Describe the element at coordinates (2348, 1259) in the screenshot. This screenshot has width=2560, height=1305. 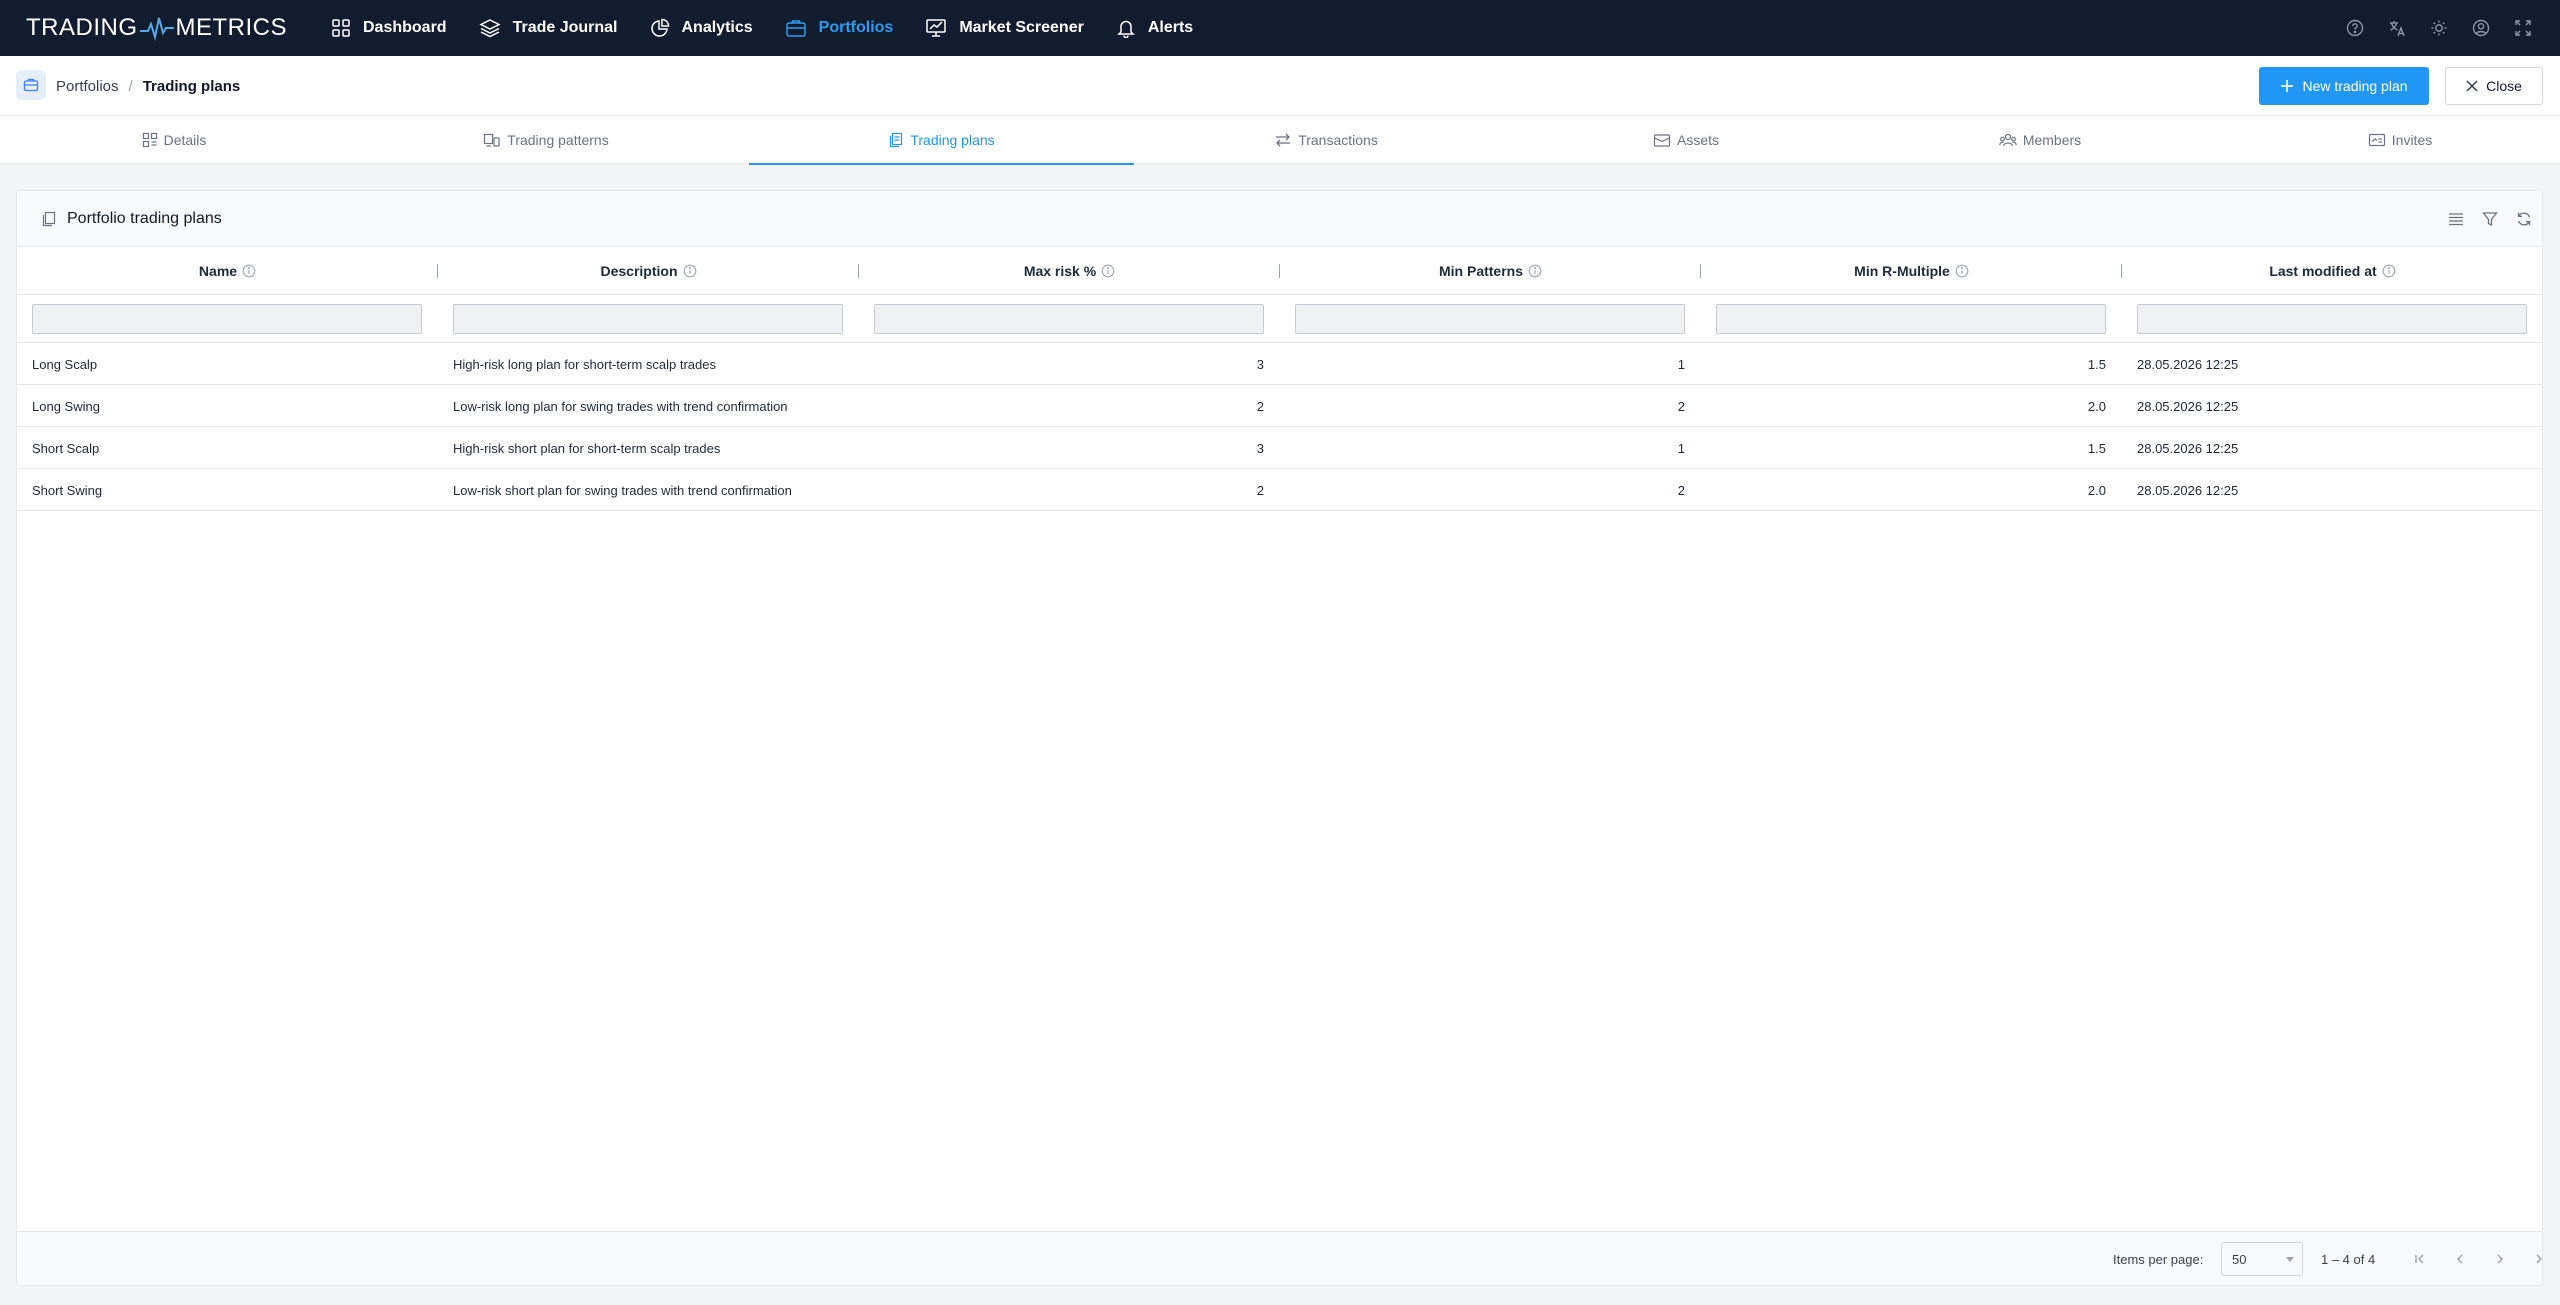
I see `pagination-range: 1 – 4 of 4` at that location.